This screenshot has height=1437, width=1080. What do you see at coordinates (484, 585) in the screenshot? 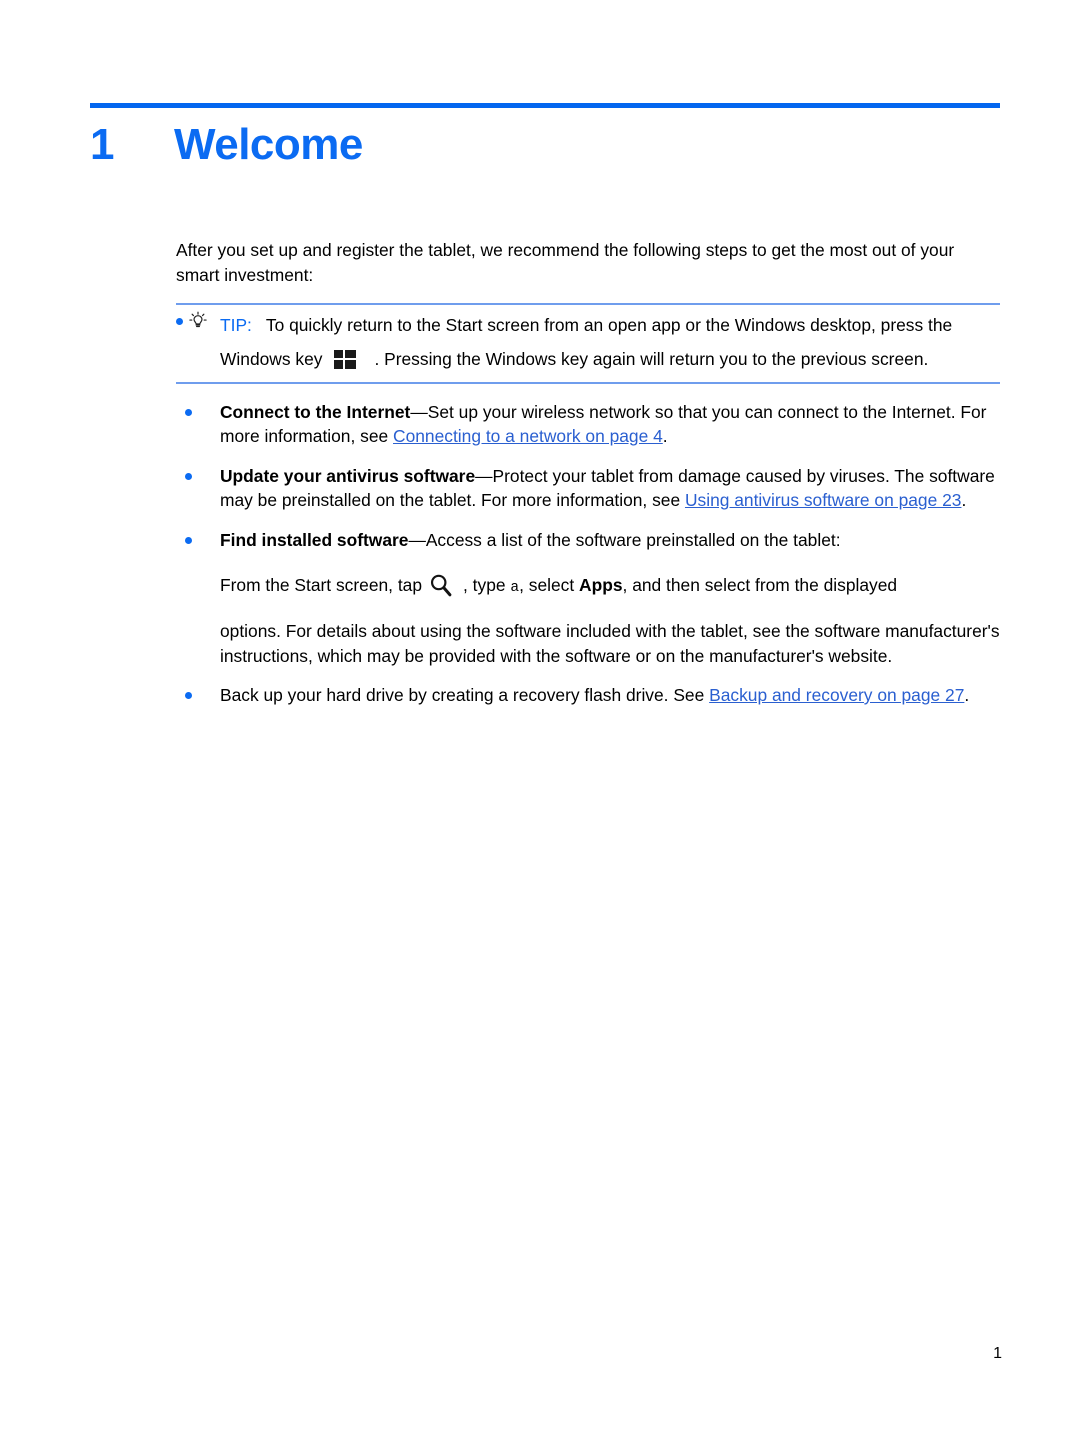
I see `instruction-after-icon-1: , type` at bounding box center [484, 585].